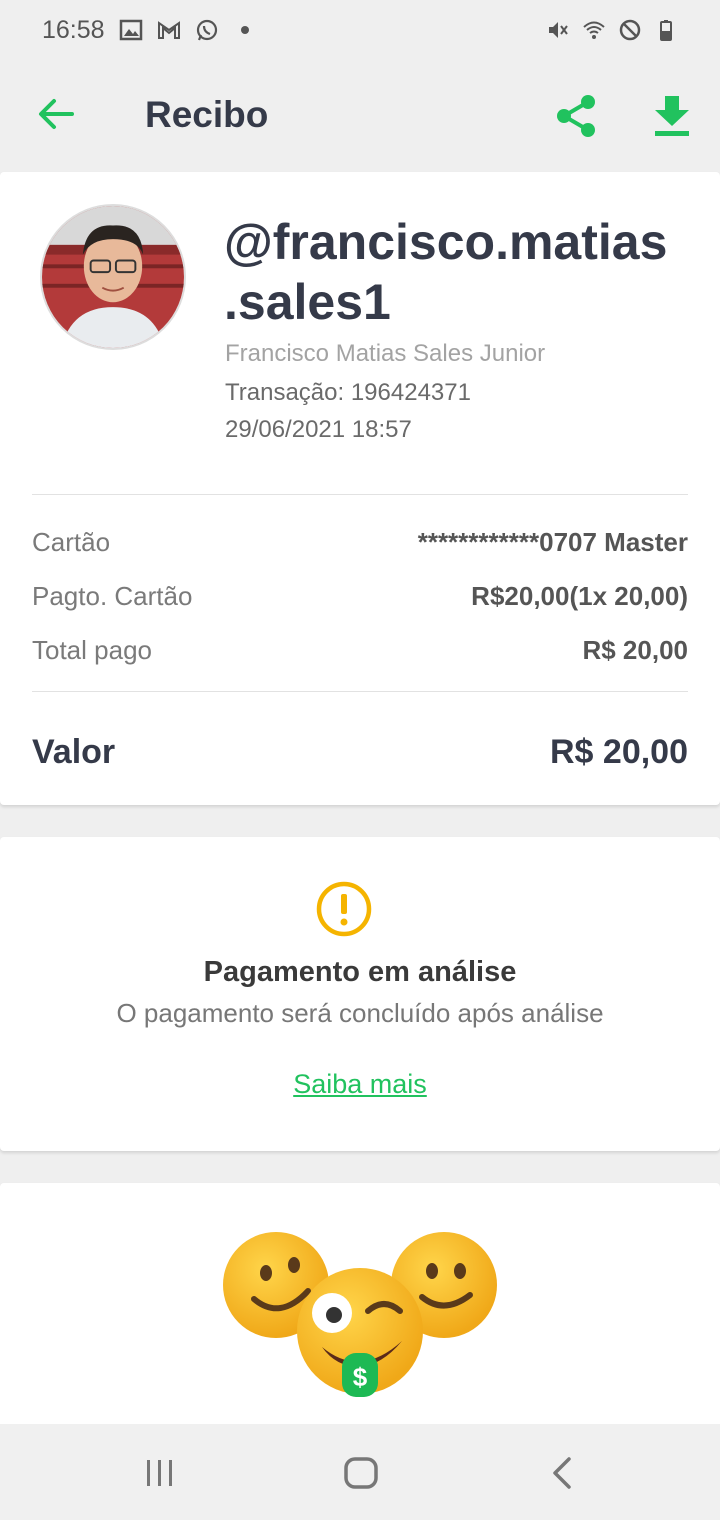 This screenshot has width=720, height=1520. Describe the element at coordinates (562, 1473) in the screenshot. I see `back-icon` at that location.